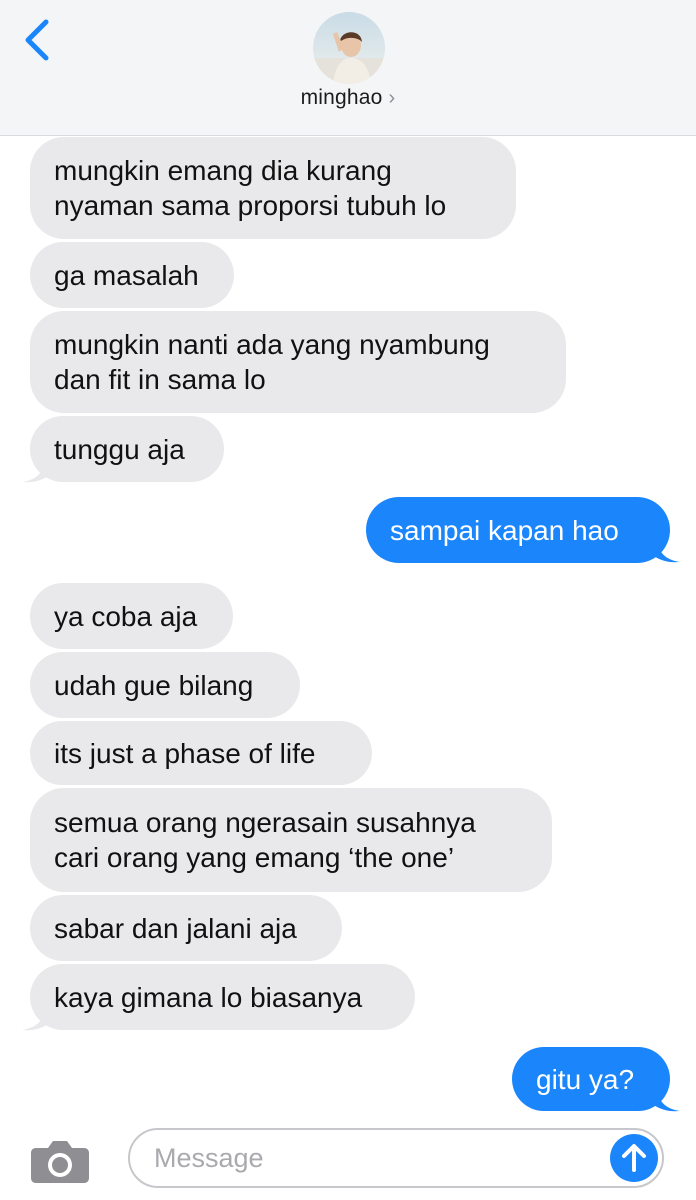 Image resolution: width=696 pixels, height=1200 pixels. I want to click on message-input, so click(396, 1158).